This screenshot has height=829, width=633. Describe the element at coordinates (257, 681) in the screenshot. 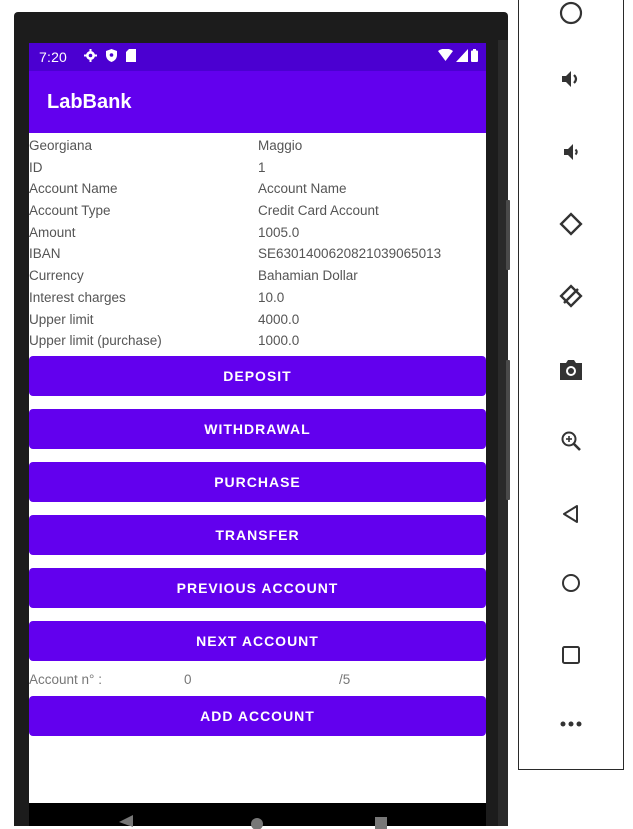

I see `account-counter: Account n° : 0 /5` at that location.